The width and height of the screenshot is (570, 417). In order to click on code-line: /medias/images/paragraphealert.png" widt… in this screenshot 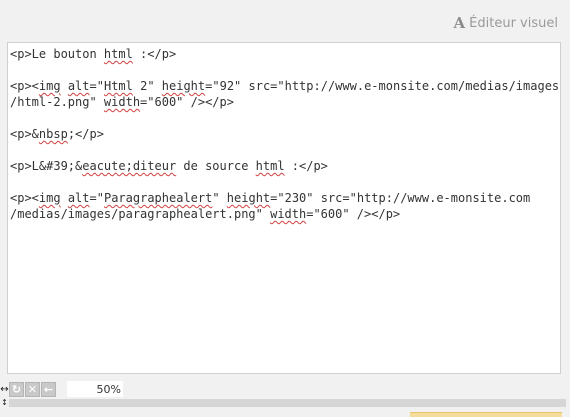, I will do `click(284, 214)`.